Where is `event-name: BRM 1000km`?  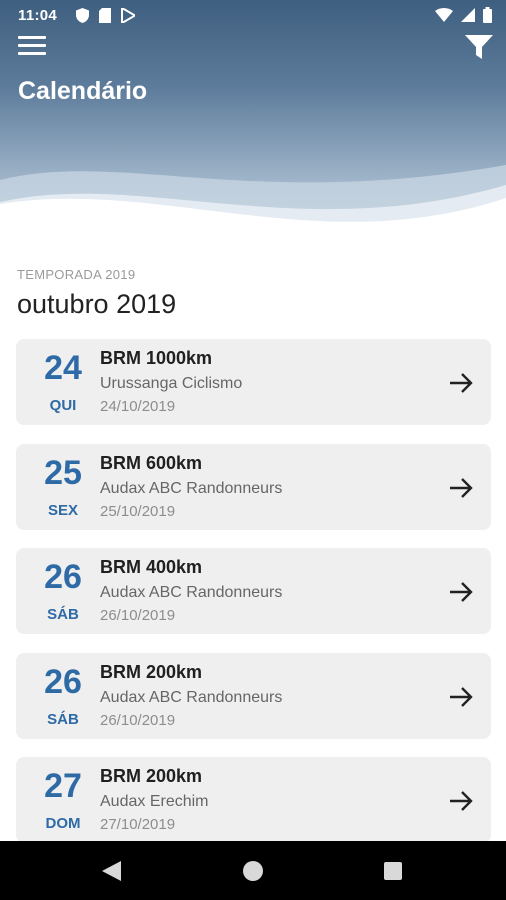
event-name: BRM 1000km is located at coordinates (156, 358).